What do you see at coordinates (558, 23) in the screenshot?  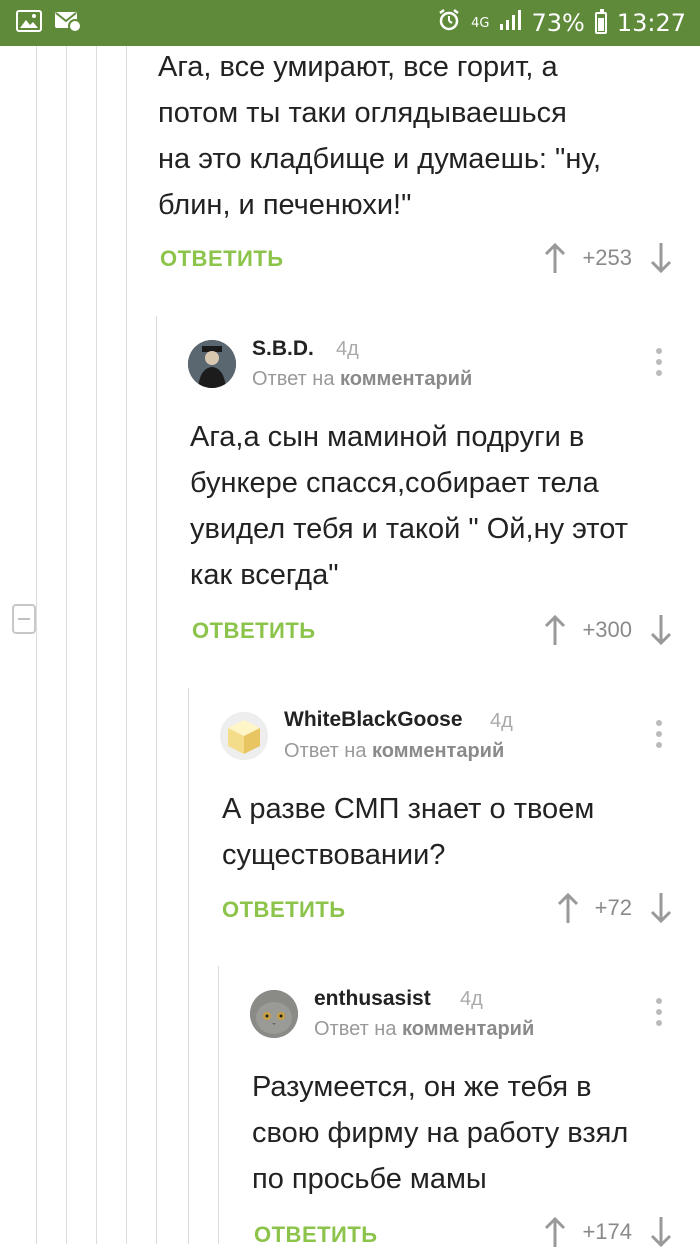 I see `battery-percent: 73%` at bounding box center [558, 23].